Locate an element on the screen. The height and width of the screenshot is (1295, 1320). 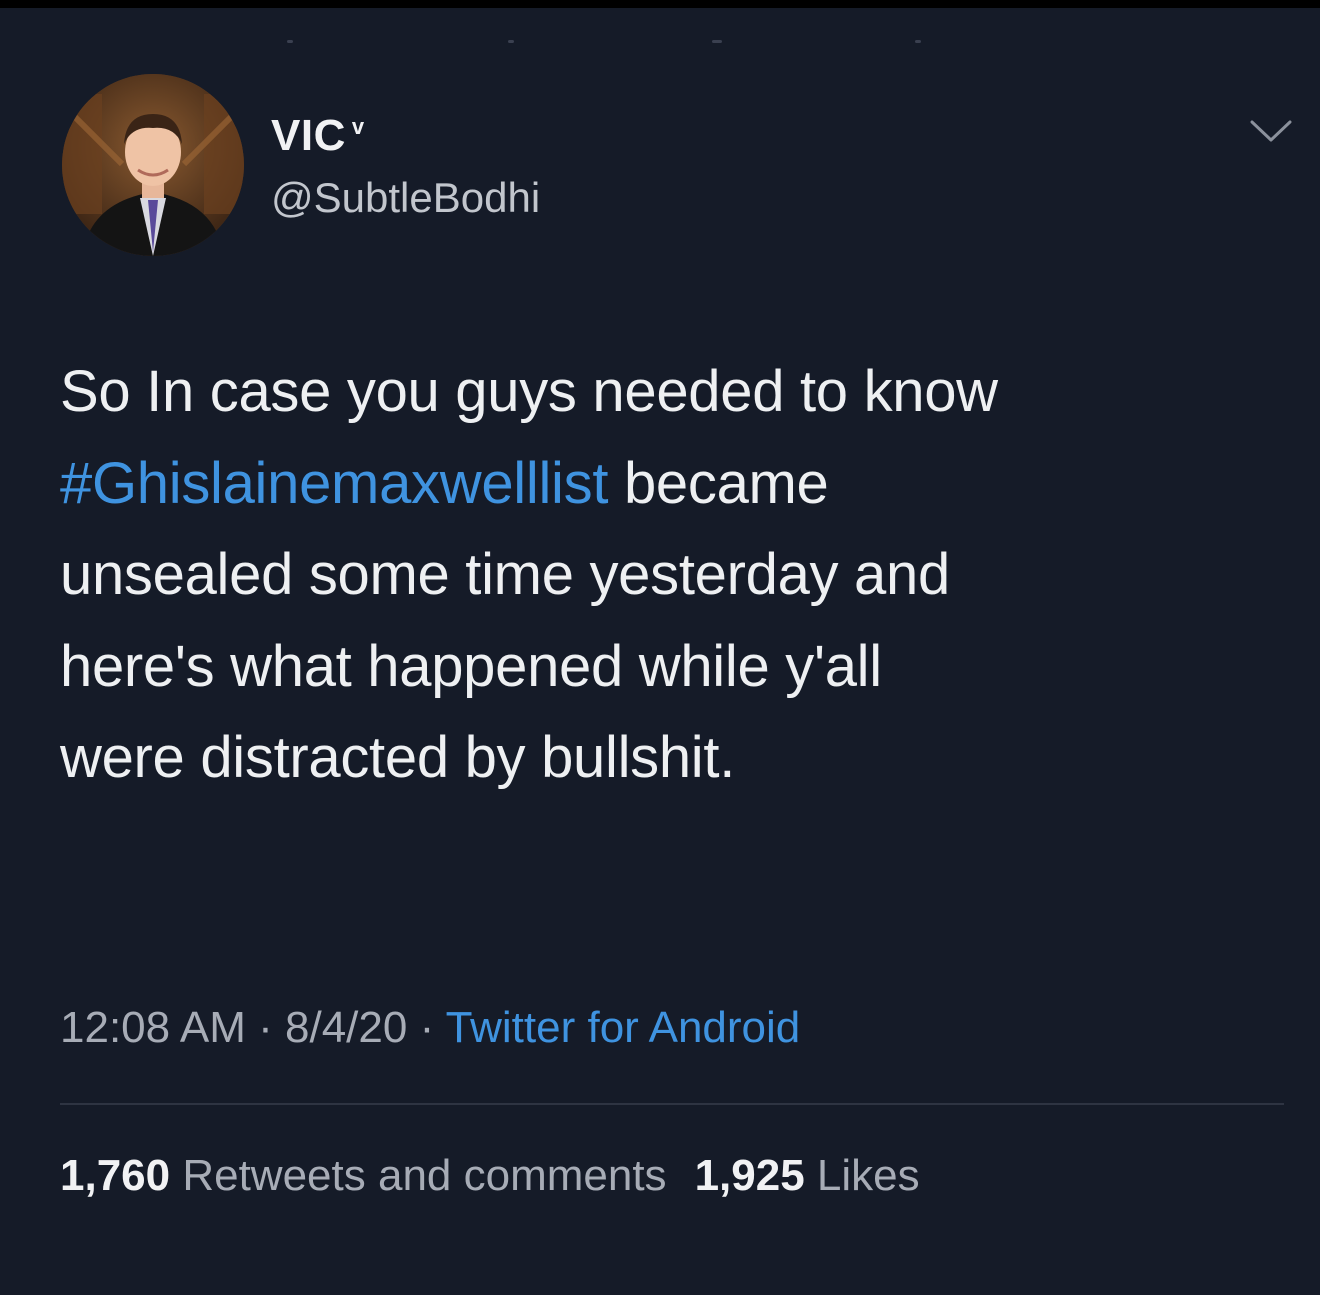
tweet-stats: 1,760 Retweets and comments 1,925 Likes is located at coordinates (490, 1176).